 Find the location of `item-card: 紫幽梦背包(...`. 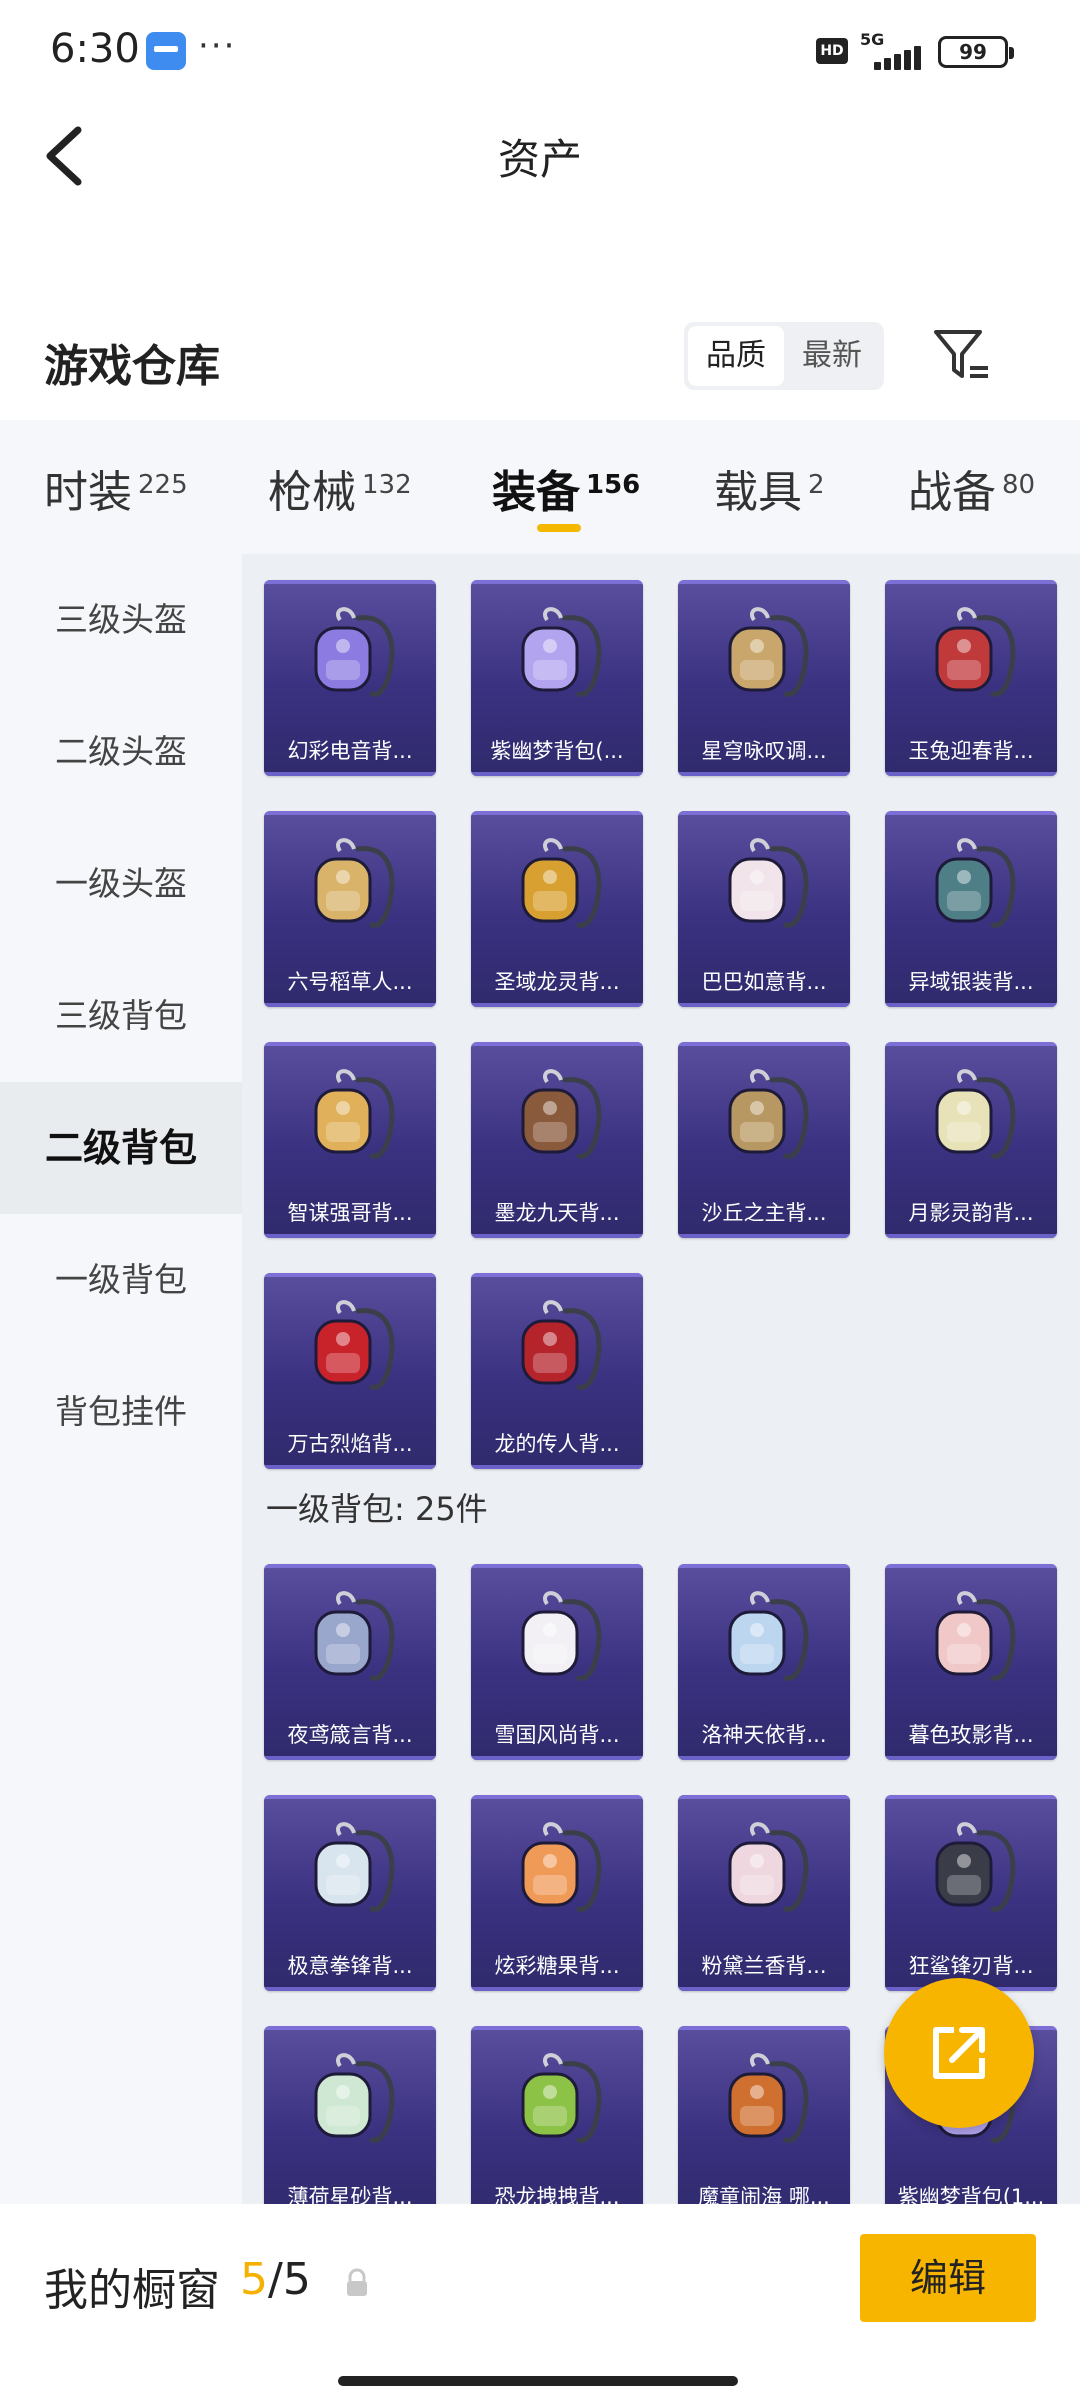

item-card: 紫幽梦背包(... is located at coordinates (557, 678).